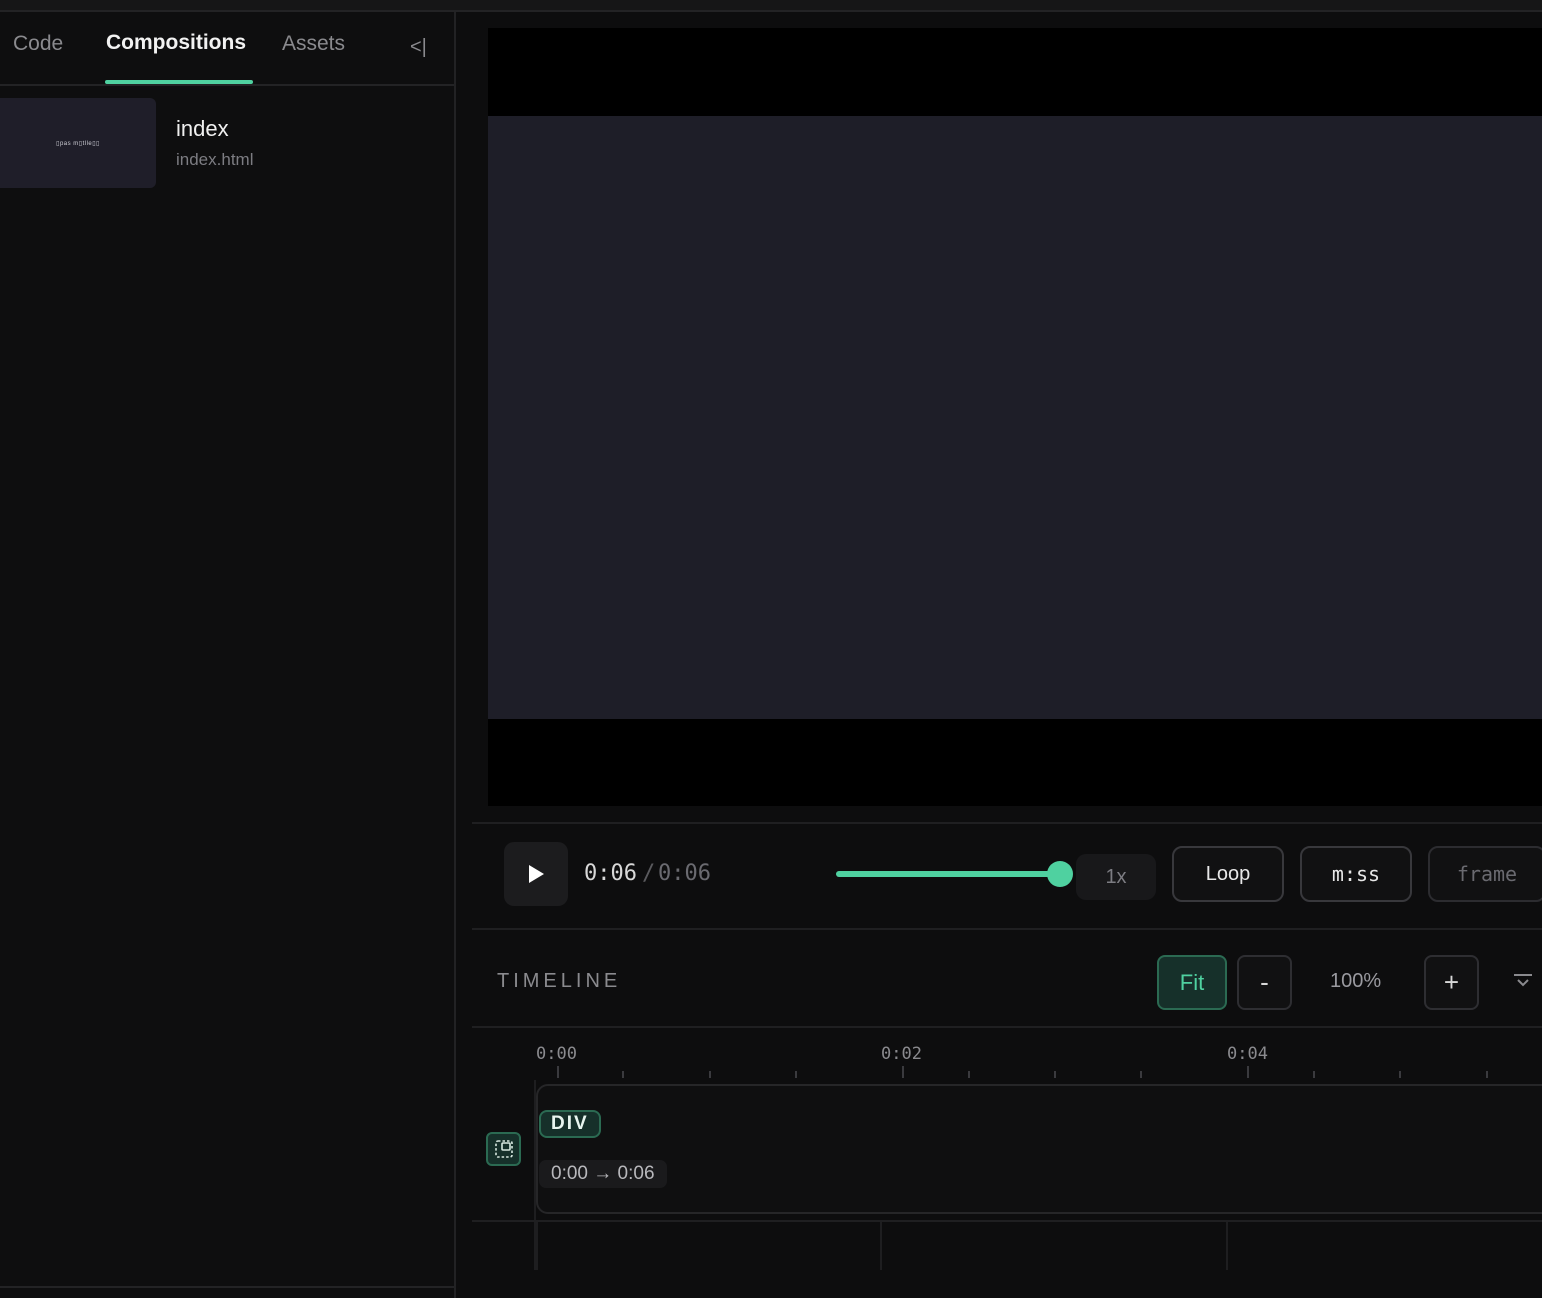 The width and height of the screenshot is (1542, 1298). I want to click on zoom-out-button: -, so click(1264, 982).